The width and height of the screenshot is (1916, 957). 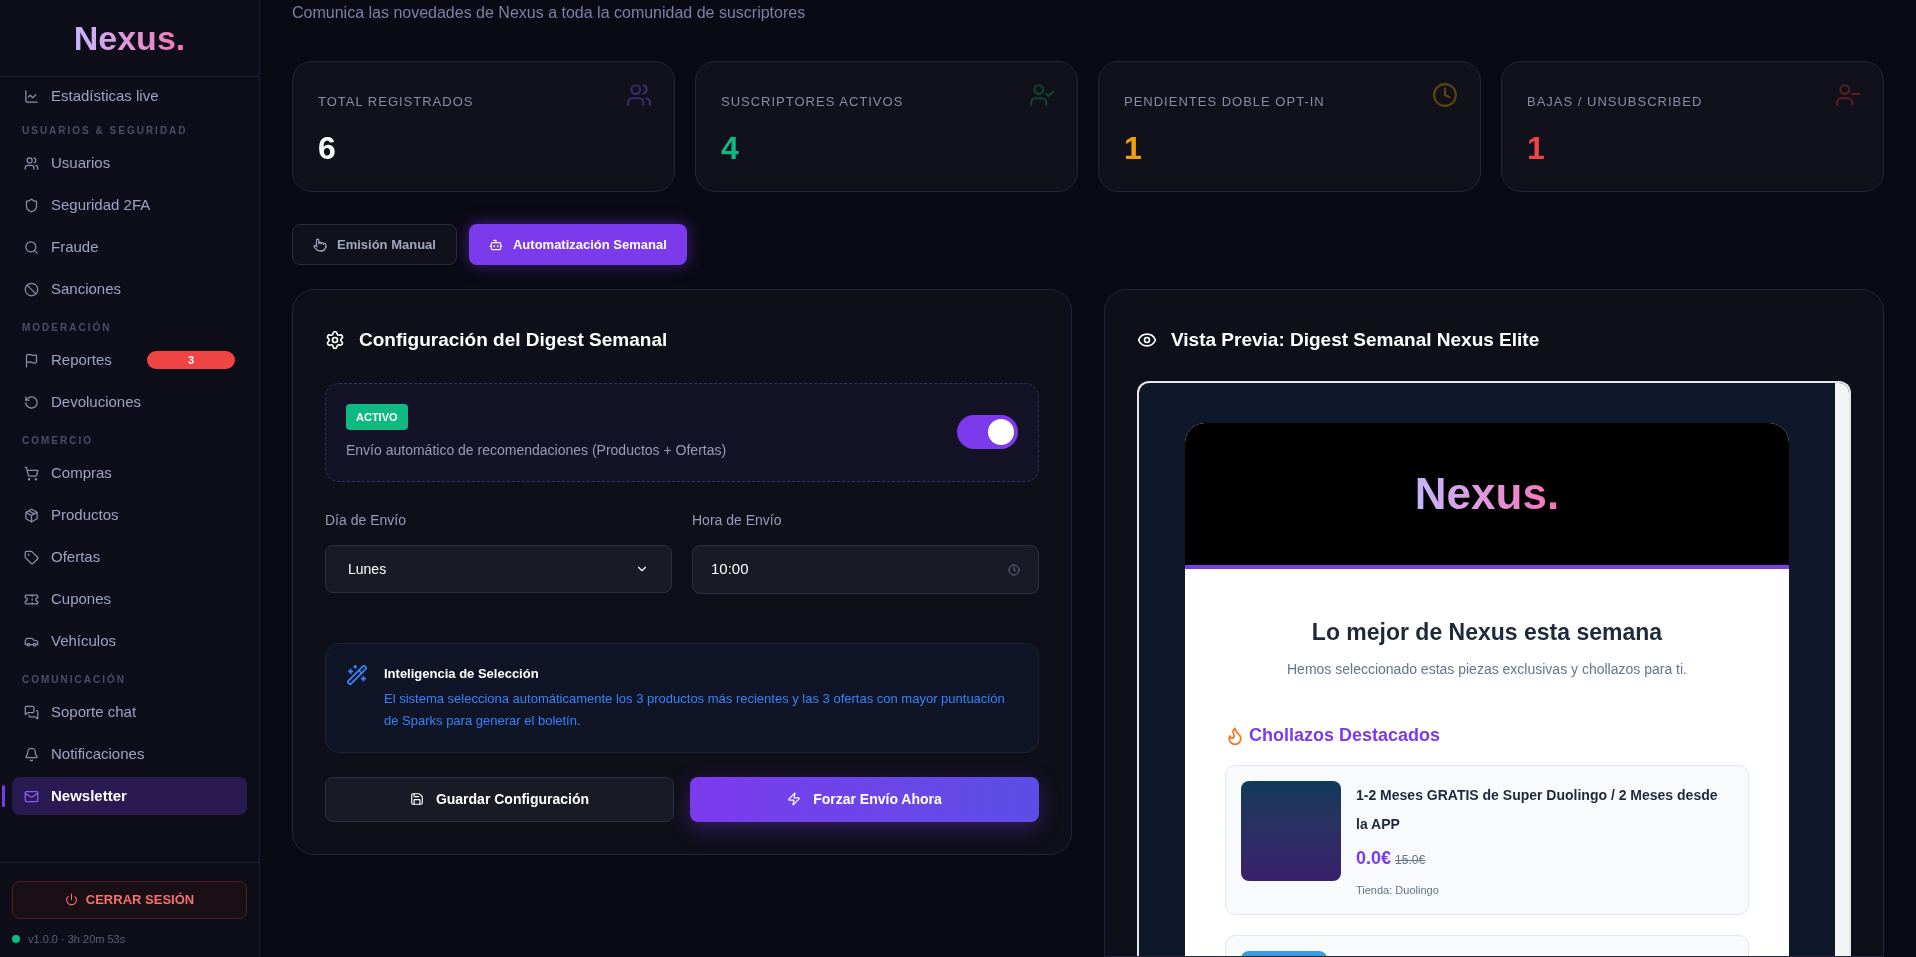 What do you see at coordinates (31, 712) in the screenshot?
I see `chat-icon` at bounding box center [31, 712].